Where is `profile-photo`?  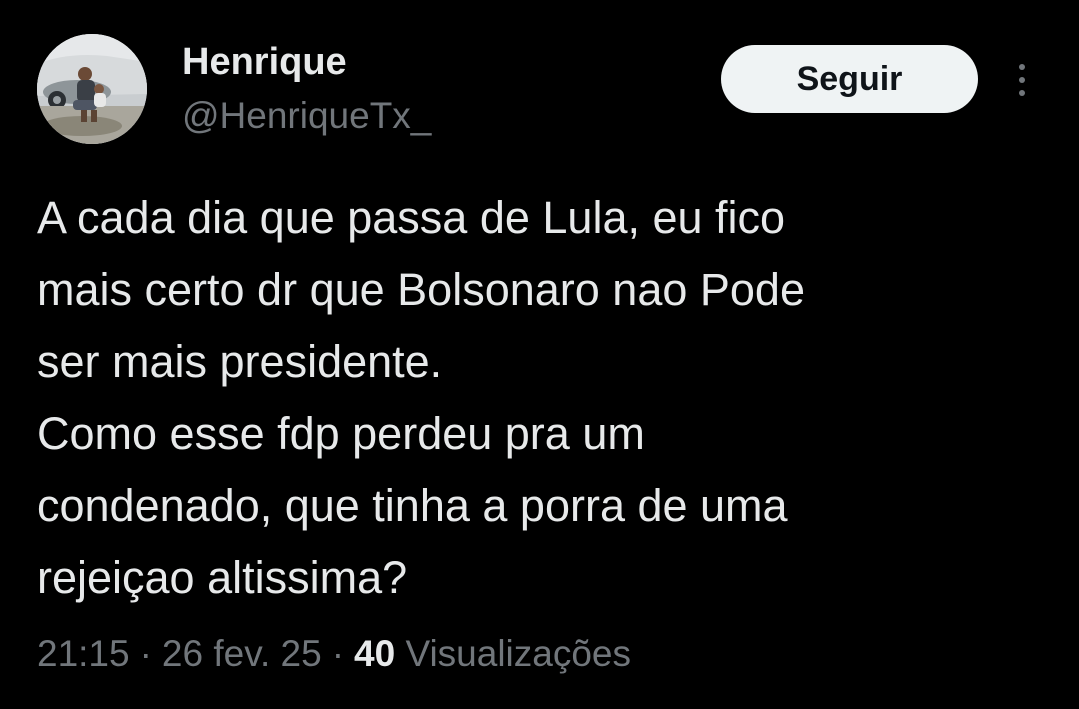
profile-photo is located at coordinates (92, 89).